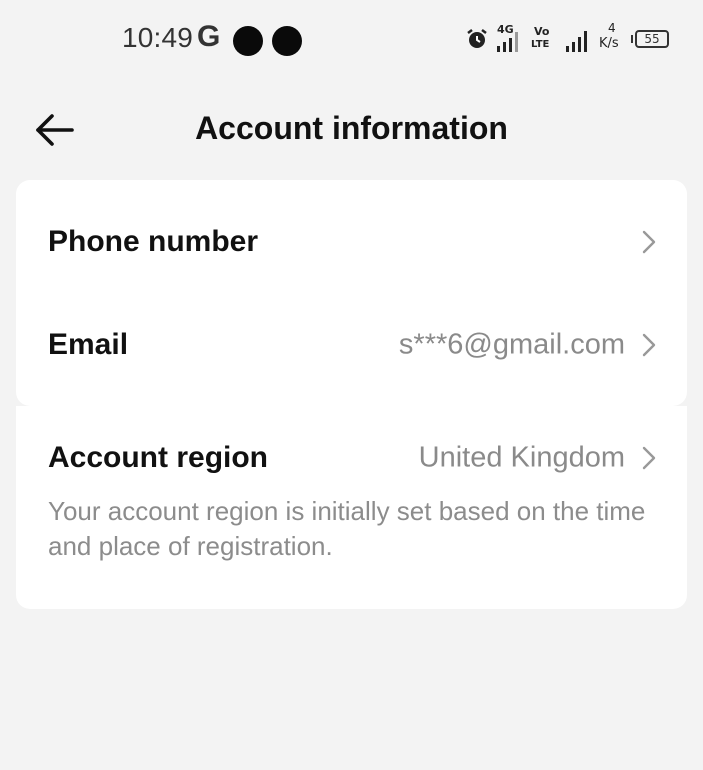 The height and width of the screenshot is (770, 703). What do you see at coordinates (612, 28) in the screenshot?
I see `network-speed-value: 4` at bounding box center [612, 28].